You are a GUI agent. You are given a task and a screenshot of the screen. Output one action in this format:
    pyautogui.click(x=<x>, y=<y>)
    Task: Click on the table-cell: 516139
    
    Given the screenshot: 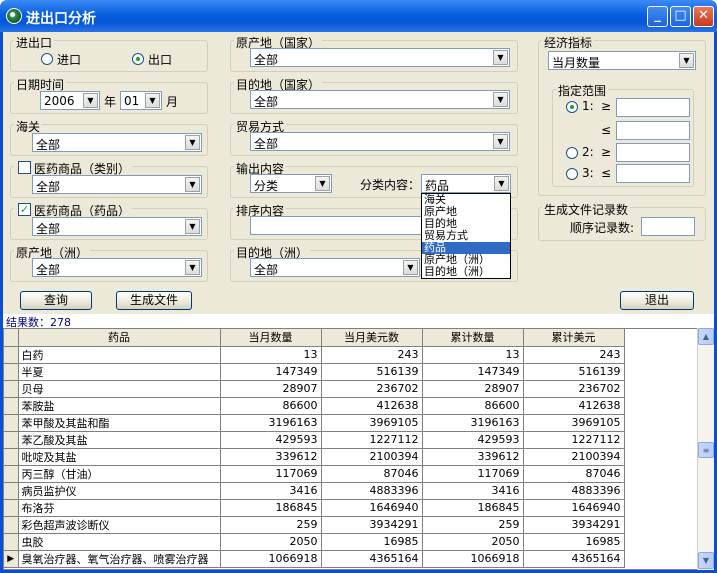 What is the action you would take?
    pyautogui.click(x=372, y=372)
    